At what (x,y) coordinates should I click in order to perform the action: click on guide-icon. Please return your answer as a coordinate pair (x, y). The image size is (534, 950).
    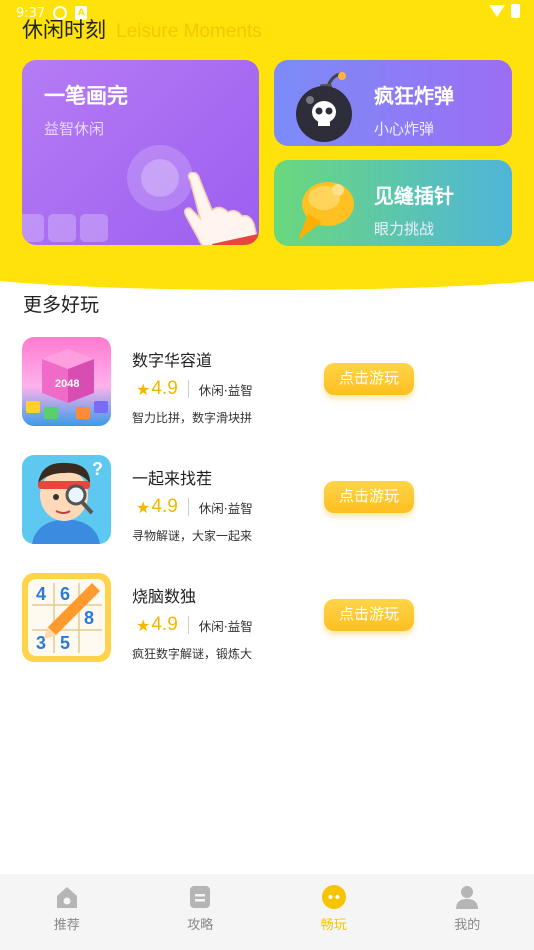
    Looking at the image, I should click on (200, 897).